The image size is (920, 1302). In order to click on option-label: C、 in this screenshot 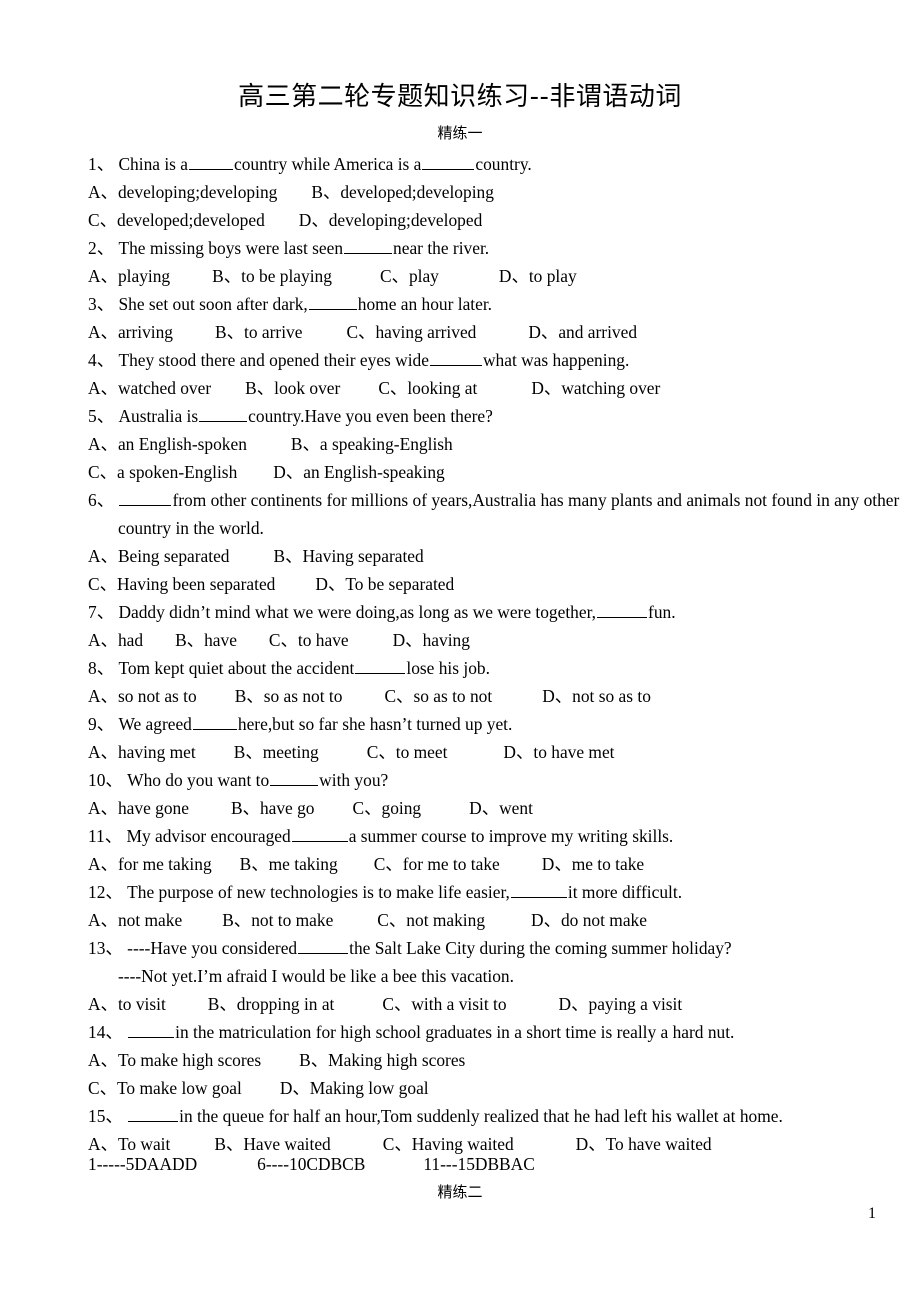, I will do `click(367, 808)`.